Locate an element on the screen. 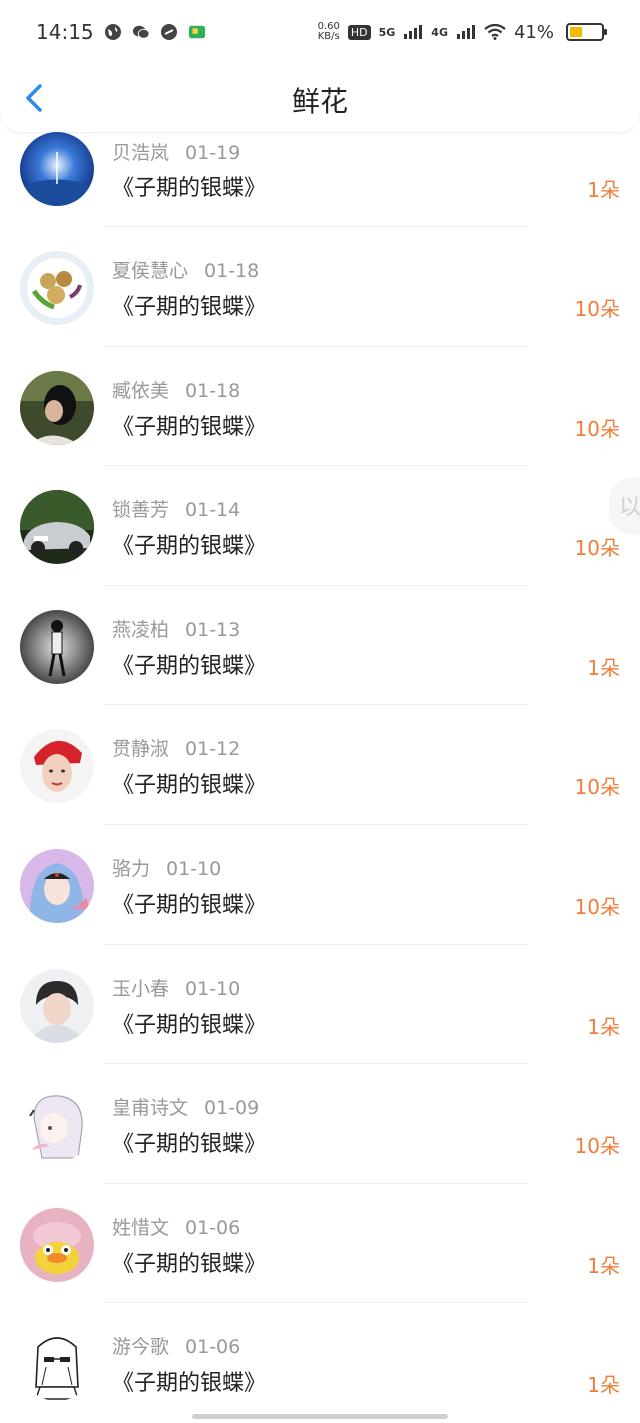  app-icon is located at coordinates (196, 32).